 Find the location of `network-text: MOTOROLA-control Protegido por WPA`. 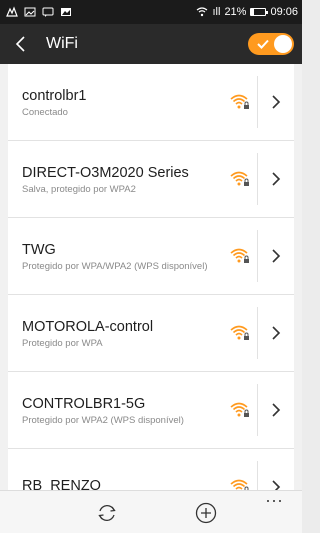

network-text: MOTOROLA-control Protegido por WPA is located at coordinates (117, 333).